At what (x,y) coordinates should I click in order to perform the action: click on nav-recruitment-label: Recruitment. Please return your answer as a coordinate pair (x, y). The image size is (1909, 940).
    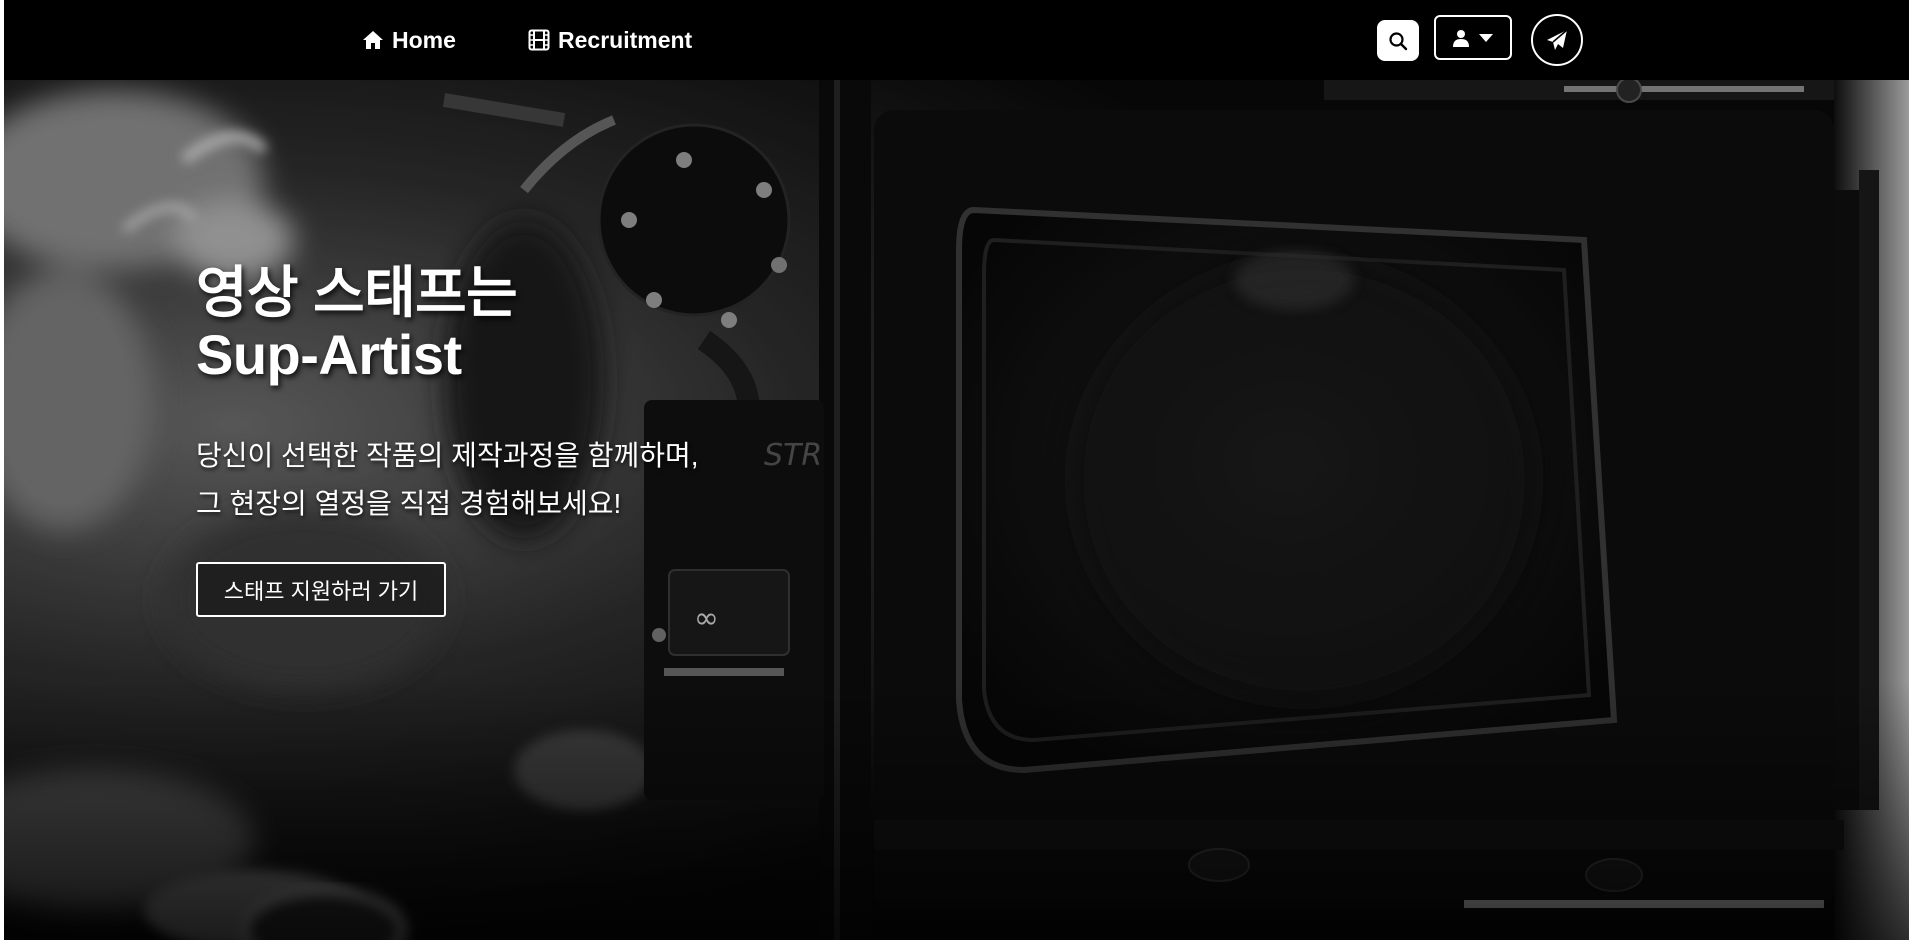
    Looking at the image, I should click on (625, 39).